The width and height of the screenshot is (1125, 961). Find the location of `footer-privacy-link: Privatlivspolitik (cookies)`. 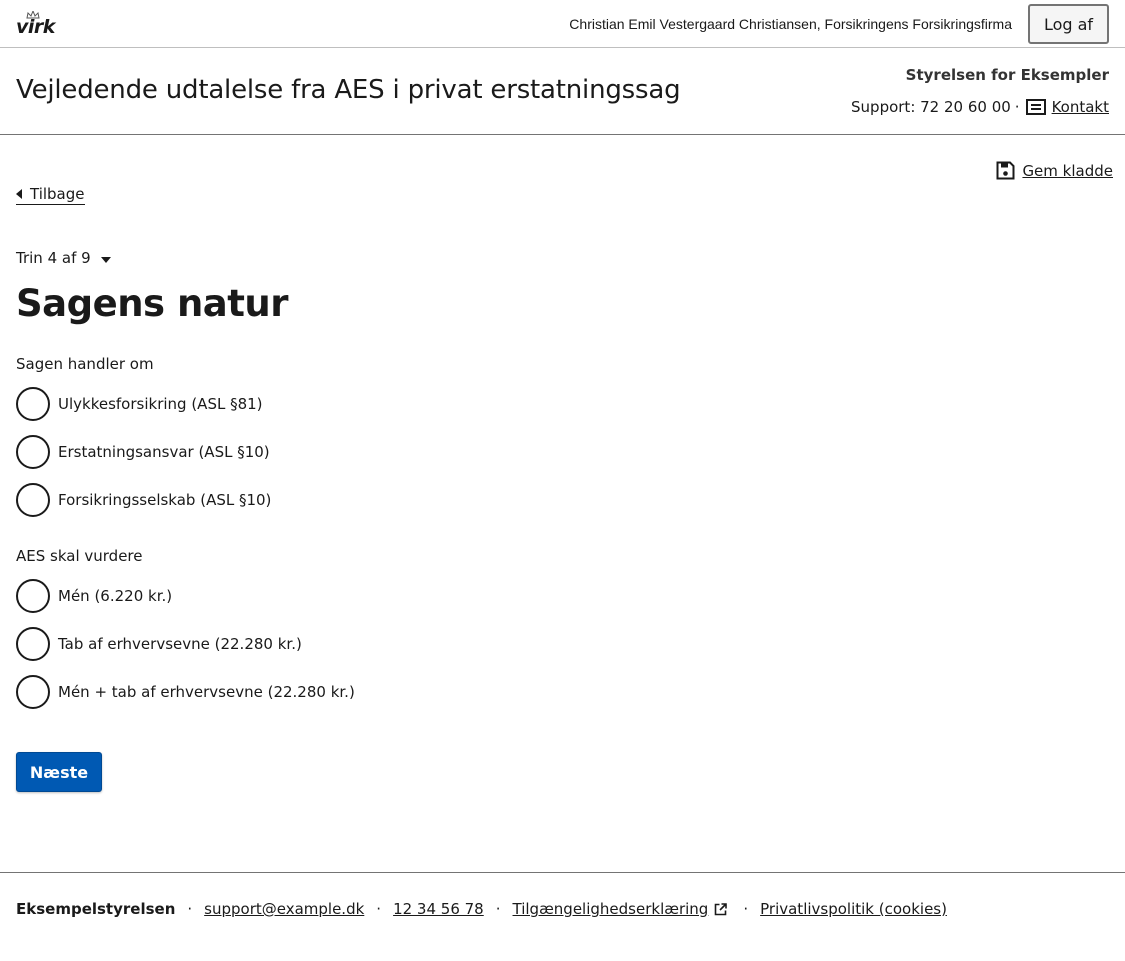

footer-privacy-link: Privatlivspolitik (cookies) is located at coordinates (853, 909).